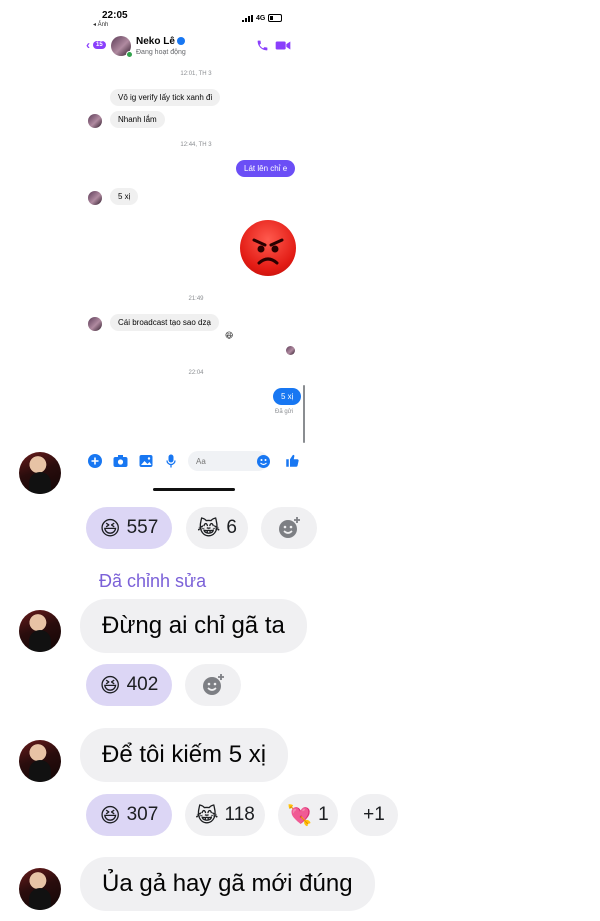 This screenshot has height=921, width=600. I want to click on reaction-count: 557, so click(142, 527).